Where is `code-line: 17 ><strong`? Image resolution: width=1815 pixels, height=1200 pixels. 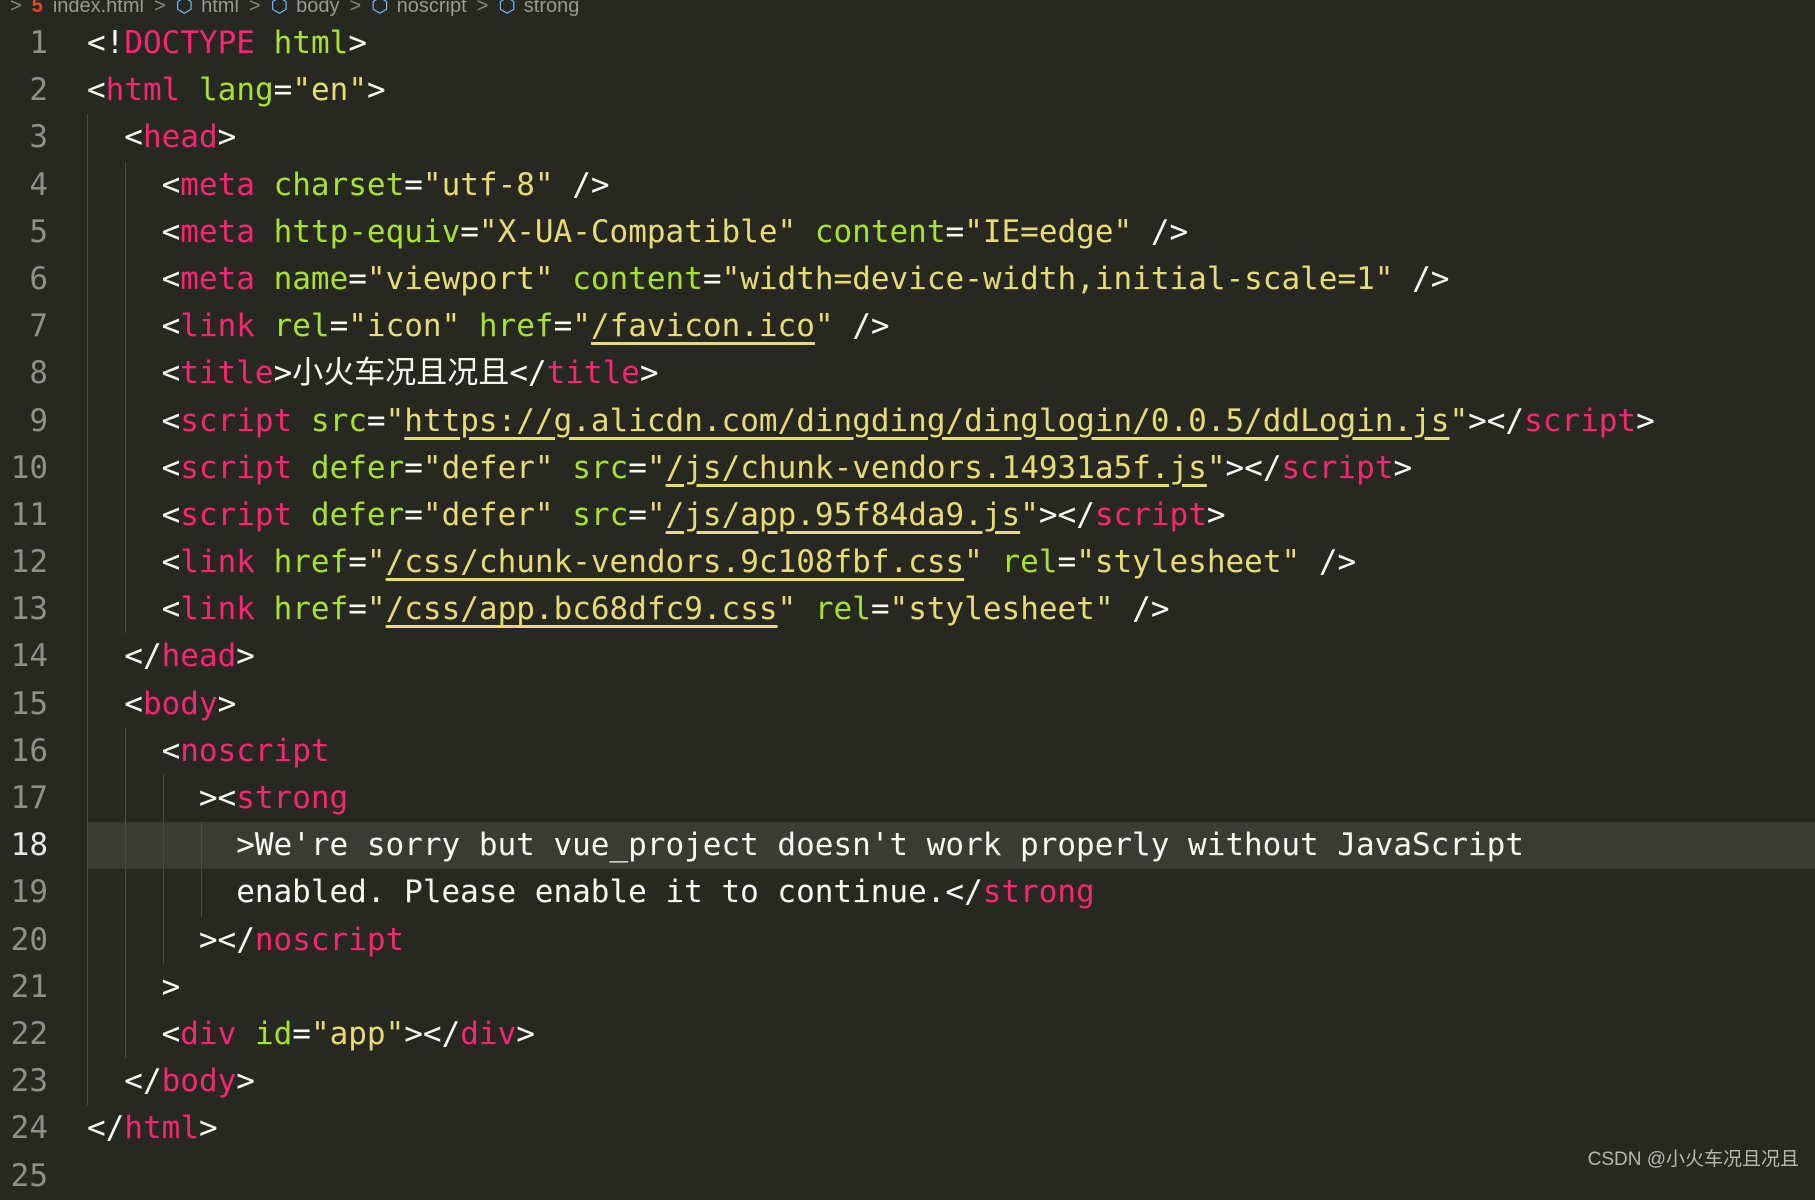 code-line: 17 ><strong is located at coordinates (907, 799).